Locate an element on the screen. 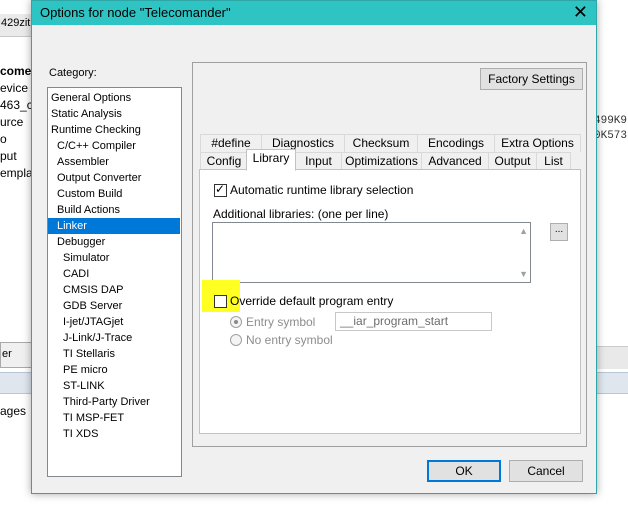 Image resolution: width=628 pixels, height=512 pixels. category-item: J-Link/J-Trace is located at coordinates (121, 338).